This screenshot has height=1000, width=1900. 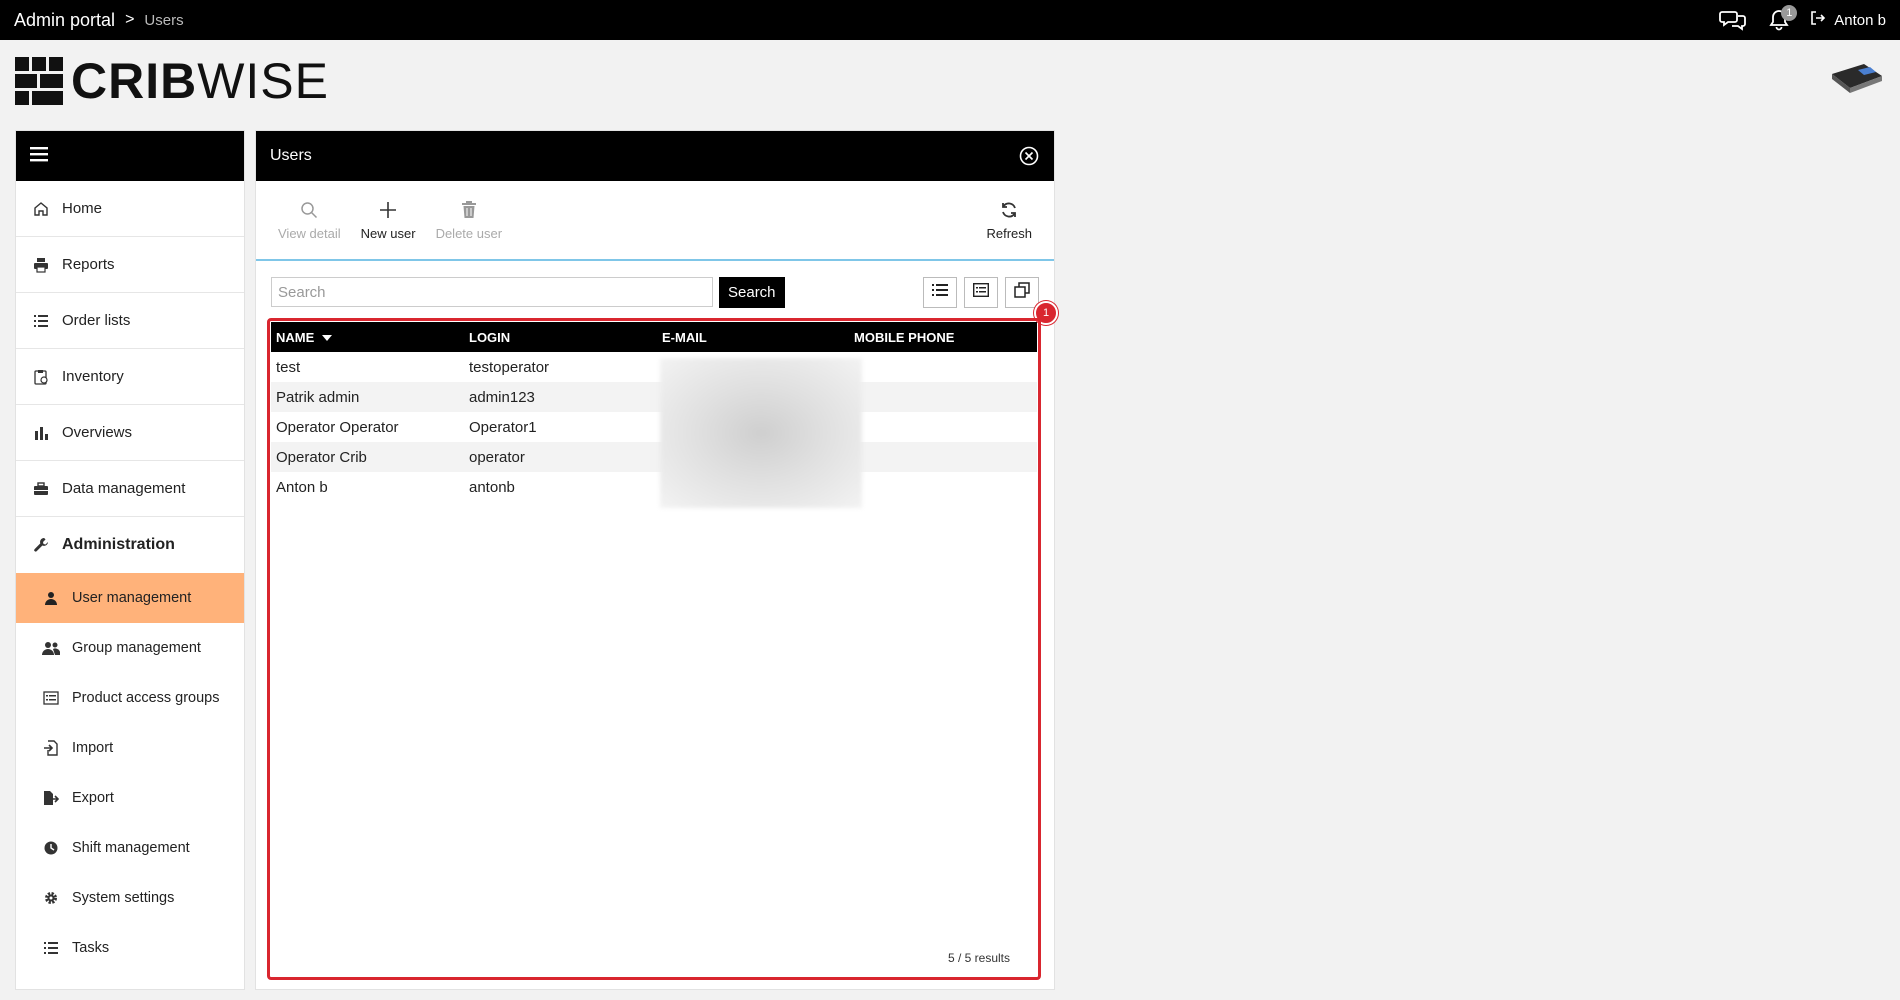 I want to click on cell-name: Operator Crib, so click(x=321, y=457).